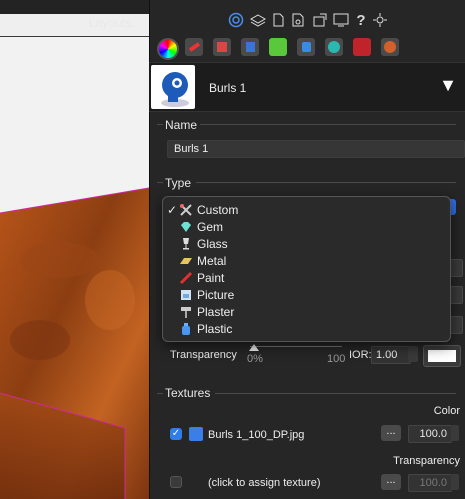 This screenshot has width=465, height=499. Describe the element at coordinates (236, 21) in the screenshot. I see `target-icon` at that location.